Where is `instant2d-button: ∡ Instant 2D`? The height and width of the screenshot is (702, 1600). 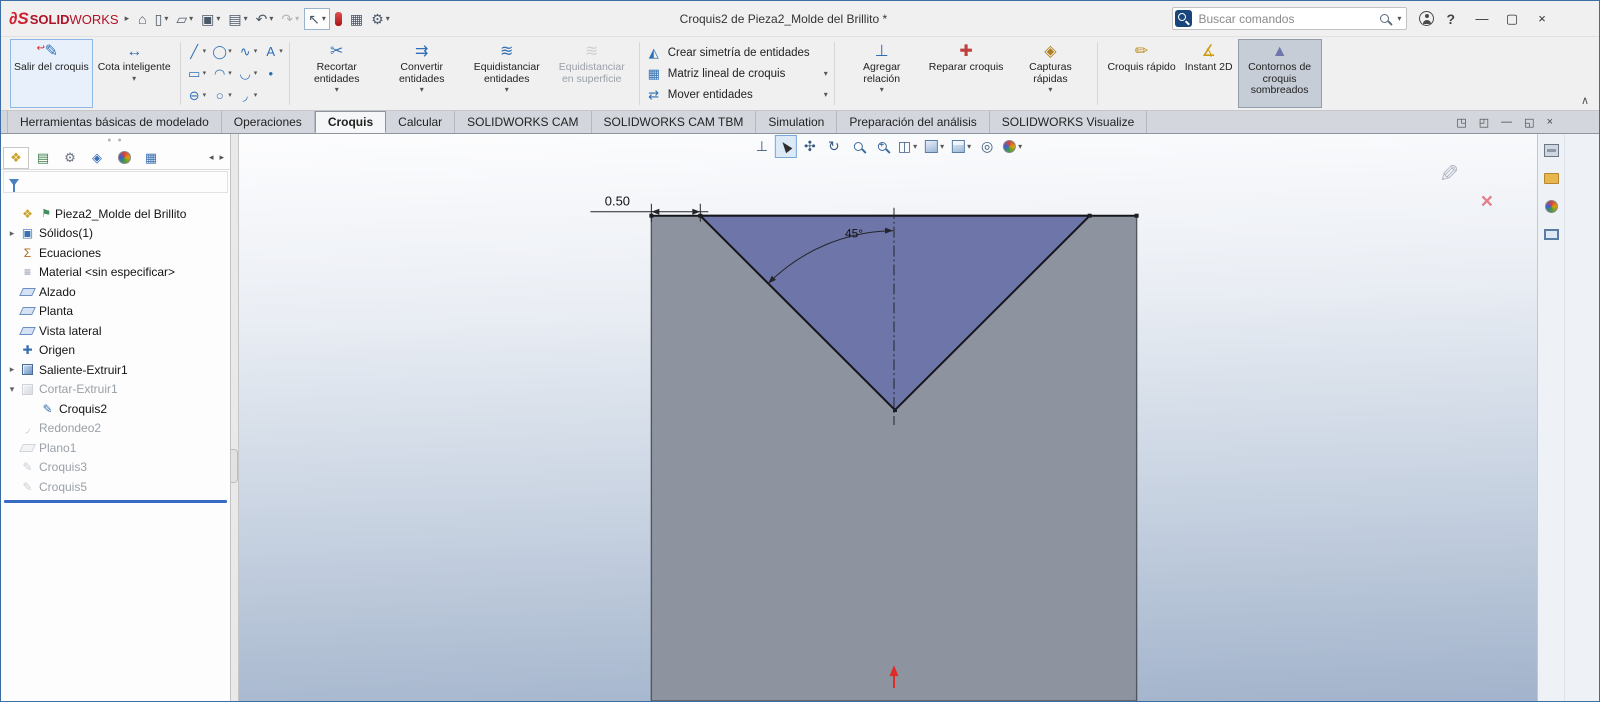
instant2d-button: ∡ Instant 2D is located at coordinates (1209, 73).